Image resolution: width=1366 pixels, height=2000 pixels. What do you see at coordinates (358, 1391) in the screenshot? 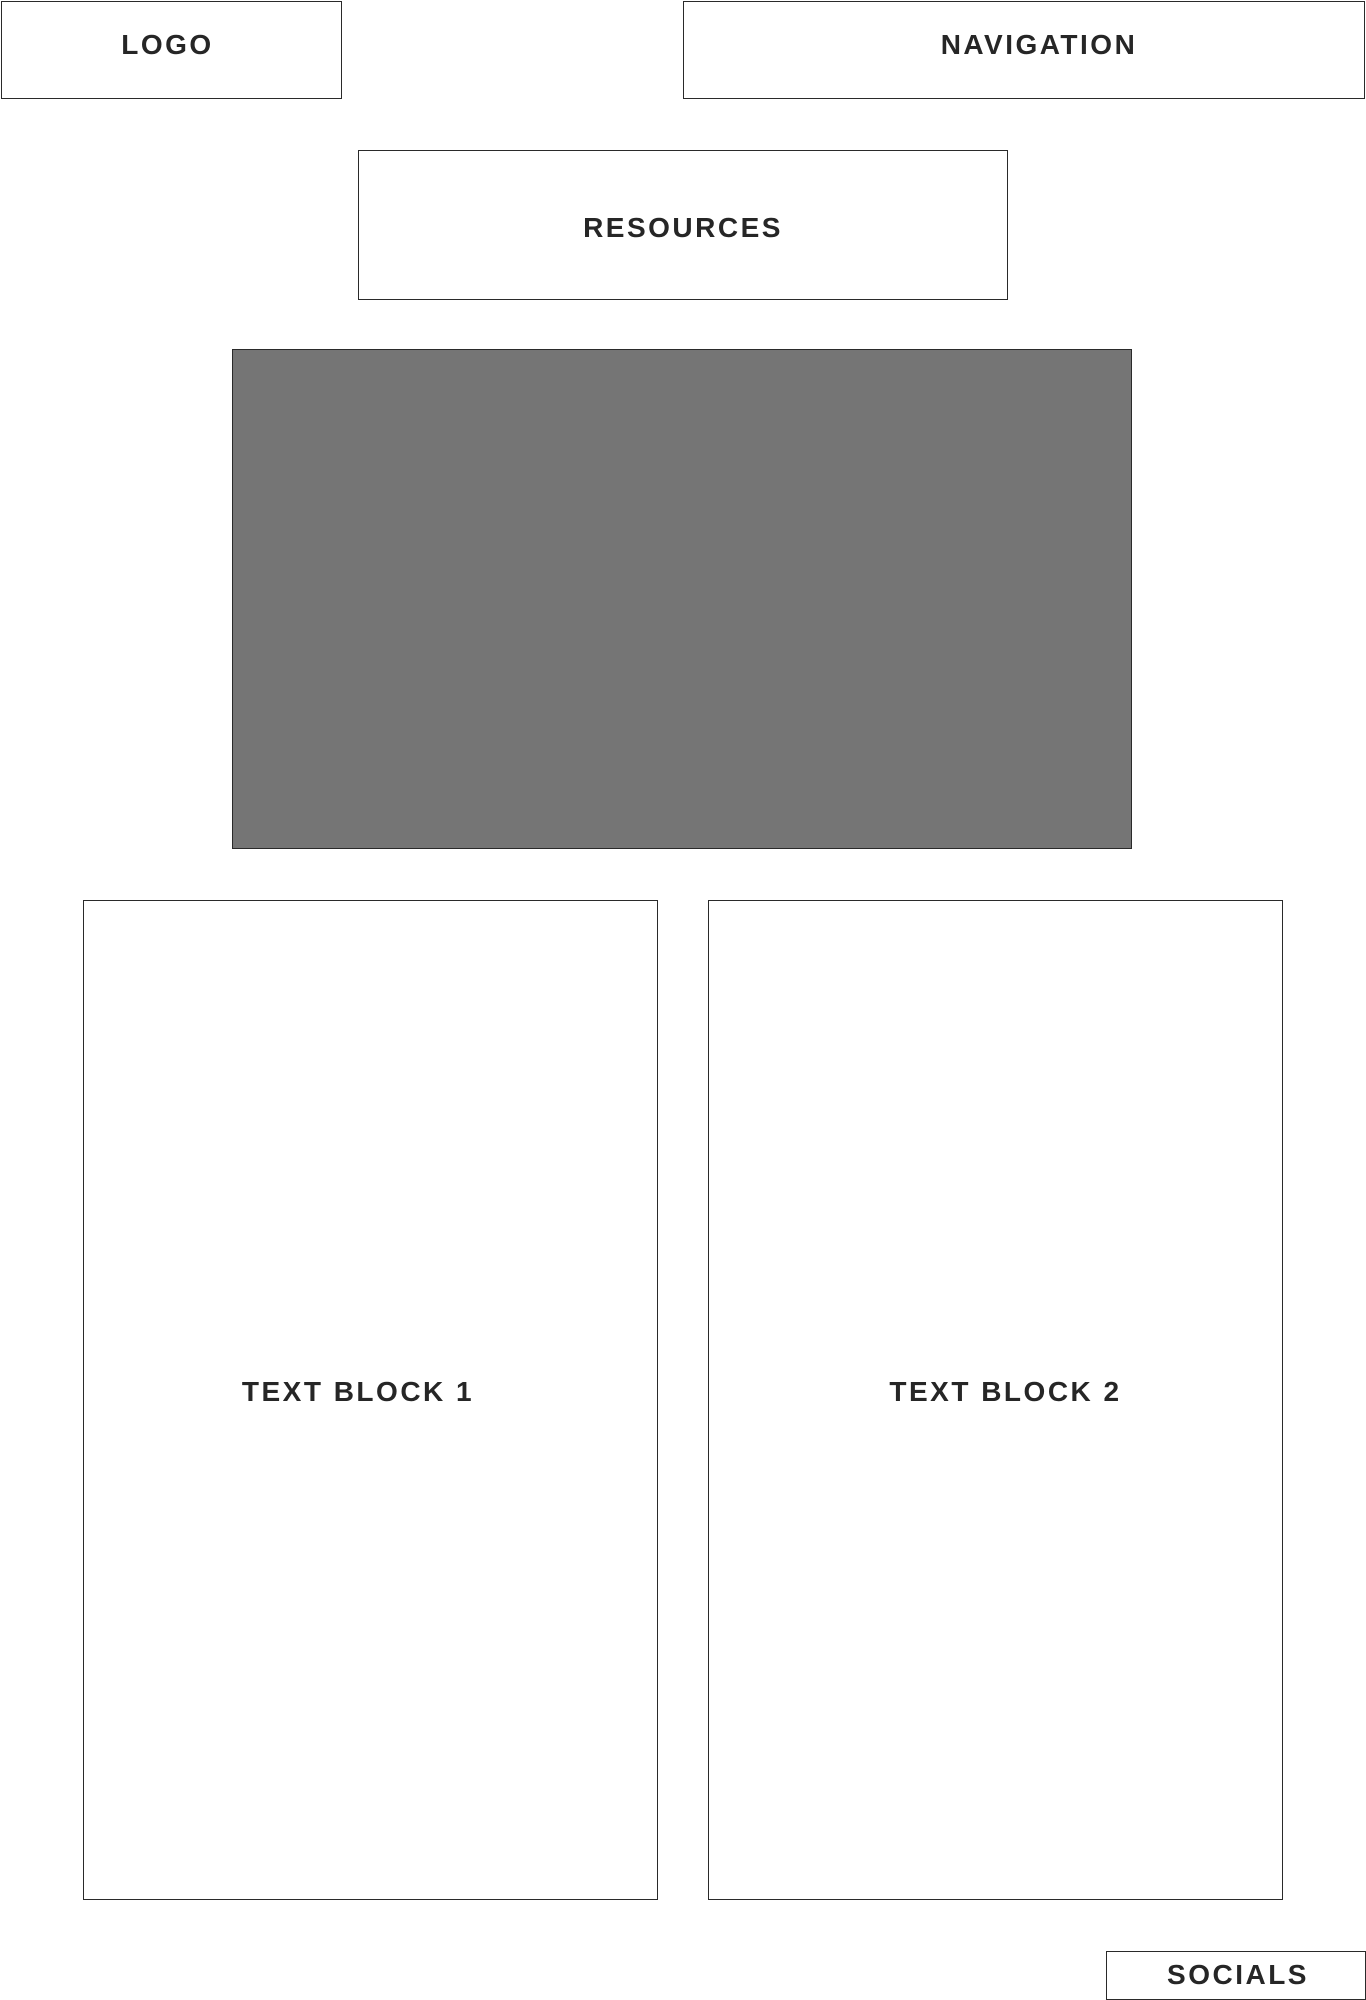
I see `text-block-1-label: TEXT BLOCK 1` at bounding box center [358, 1391].